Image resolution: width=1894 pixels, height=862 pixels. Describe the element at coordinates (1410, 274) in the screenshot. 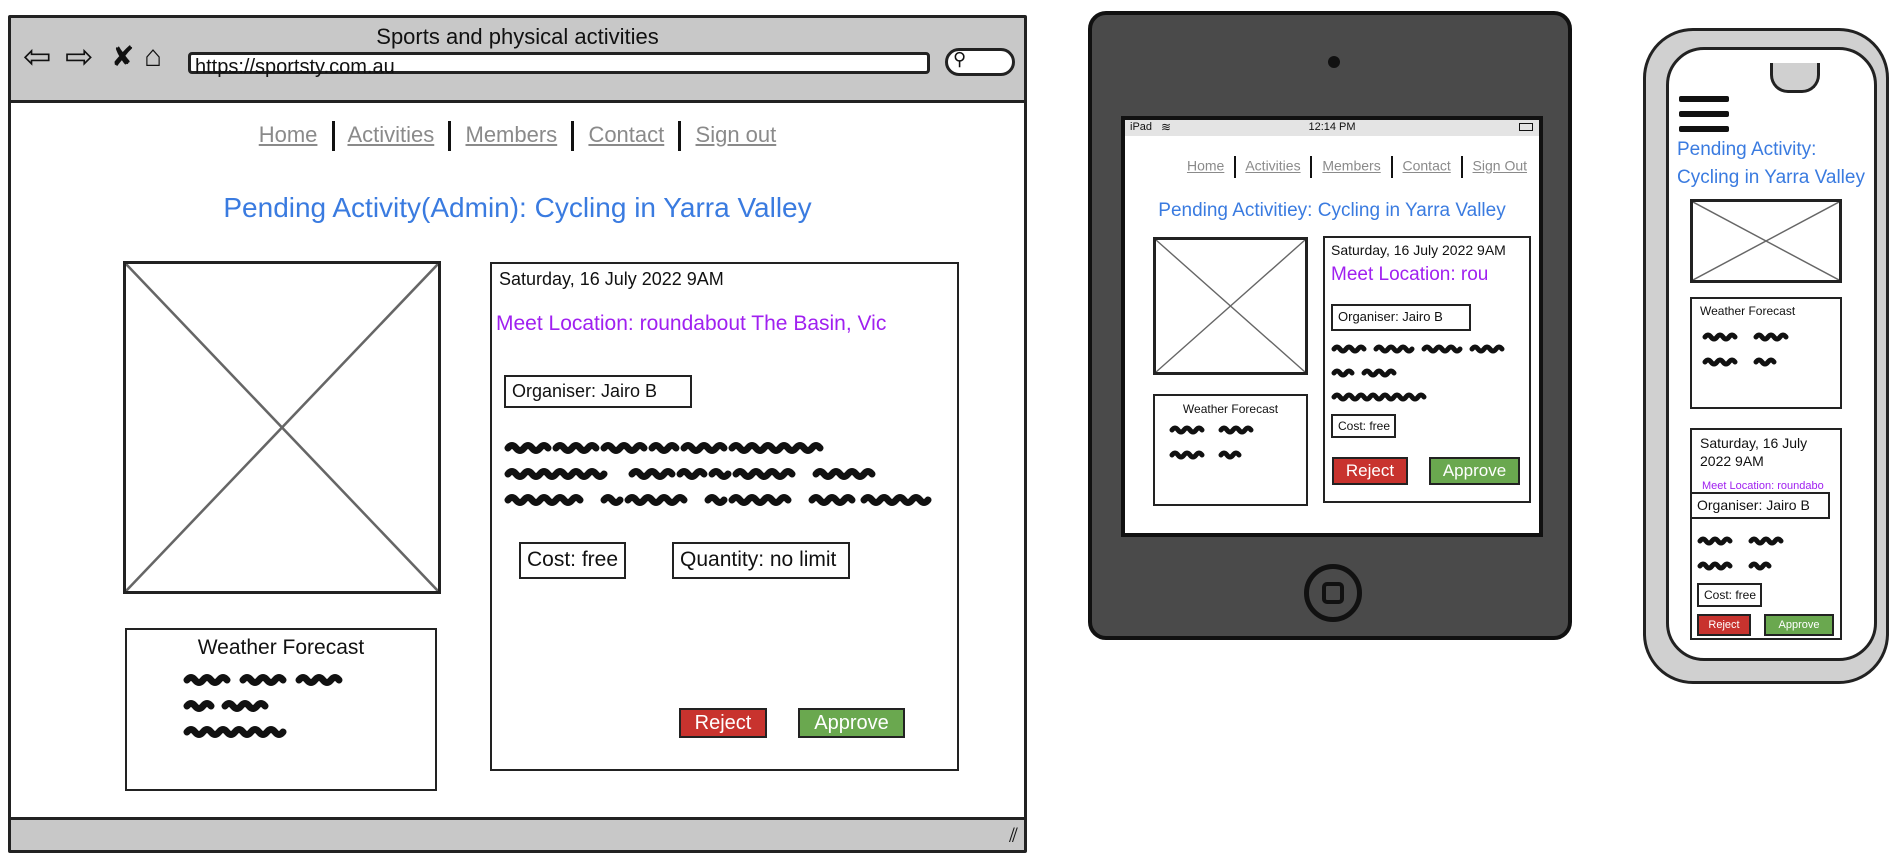

I see `meet-location: Meet Location: rou` at that location.